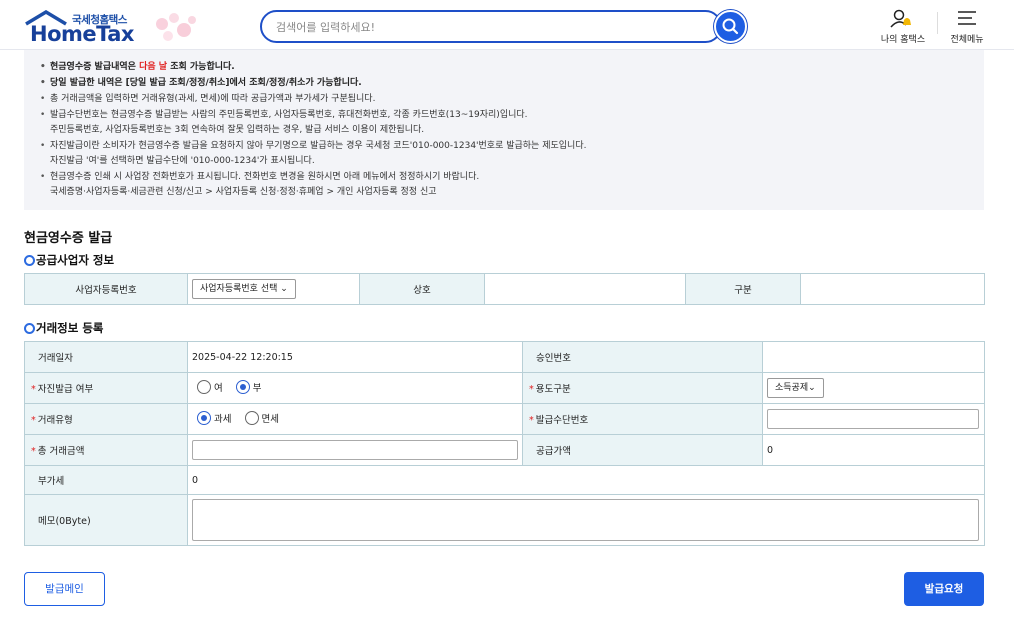 The image size is (1014, 629). Describe the element at coordinates (642, 388) in the screenshot. I see `usage-label: * 용도구분` at that location.